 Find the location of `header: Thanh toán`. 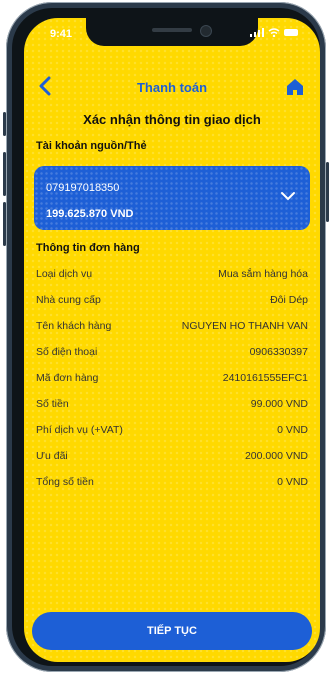

header: Thanh toán is located at coordinates (172, 88).